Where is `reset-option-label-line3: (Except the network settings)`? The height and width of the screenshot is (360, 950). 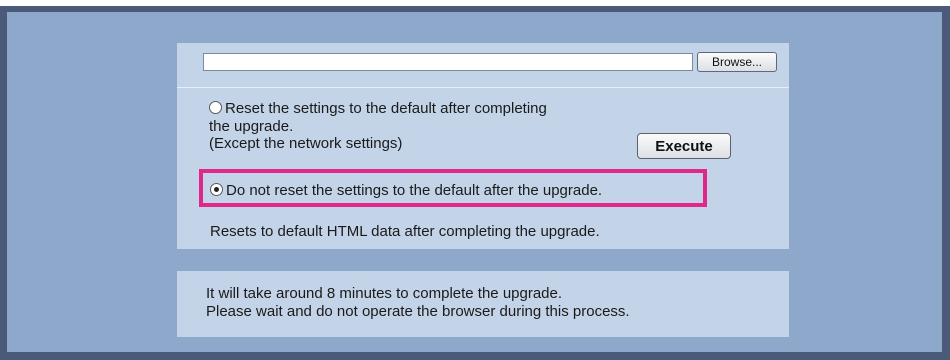 reset-option-label-line3: (Except the network settings) is located at coordinates (306, 143).